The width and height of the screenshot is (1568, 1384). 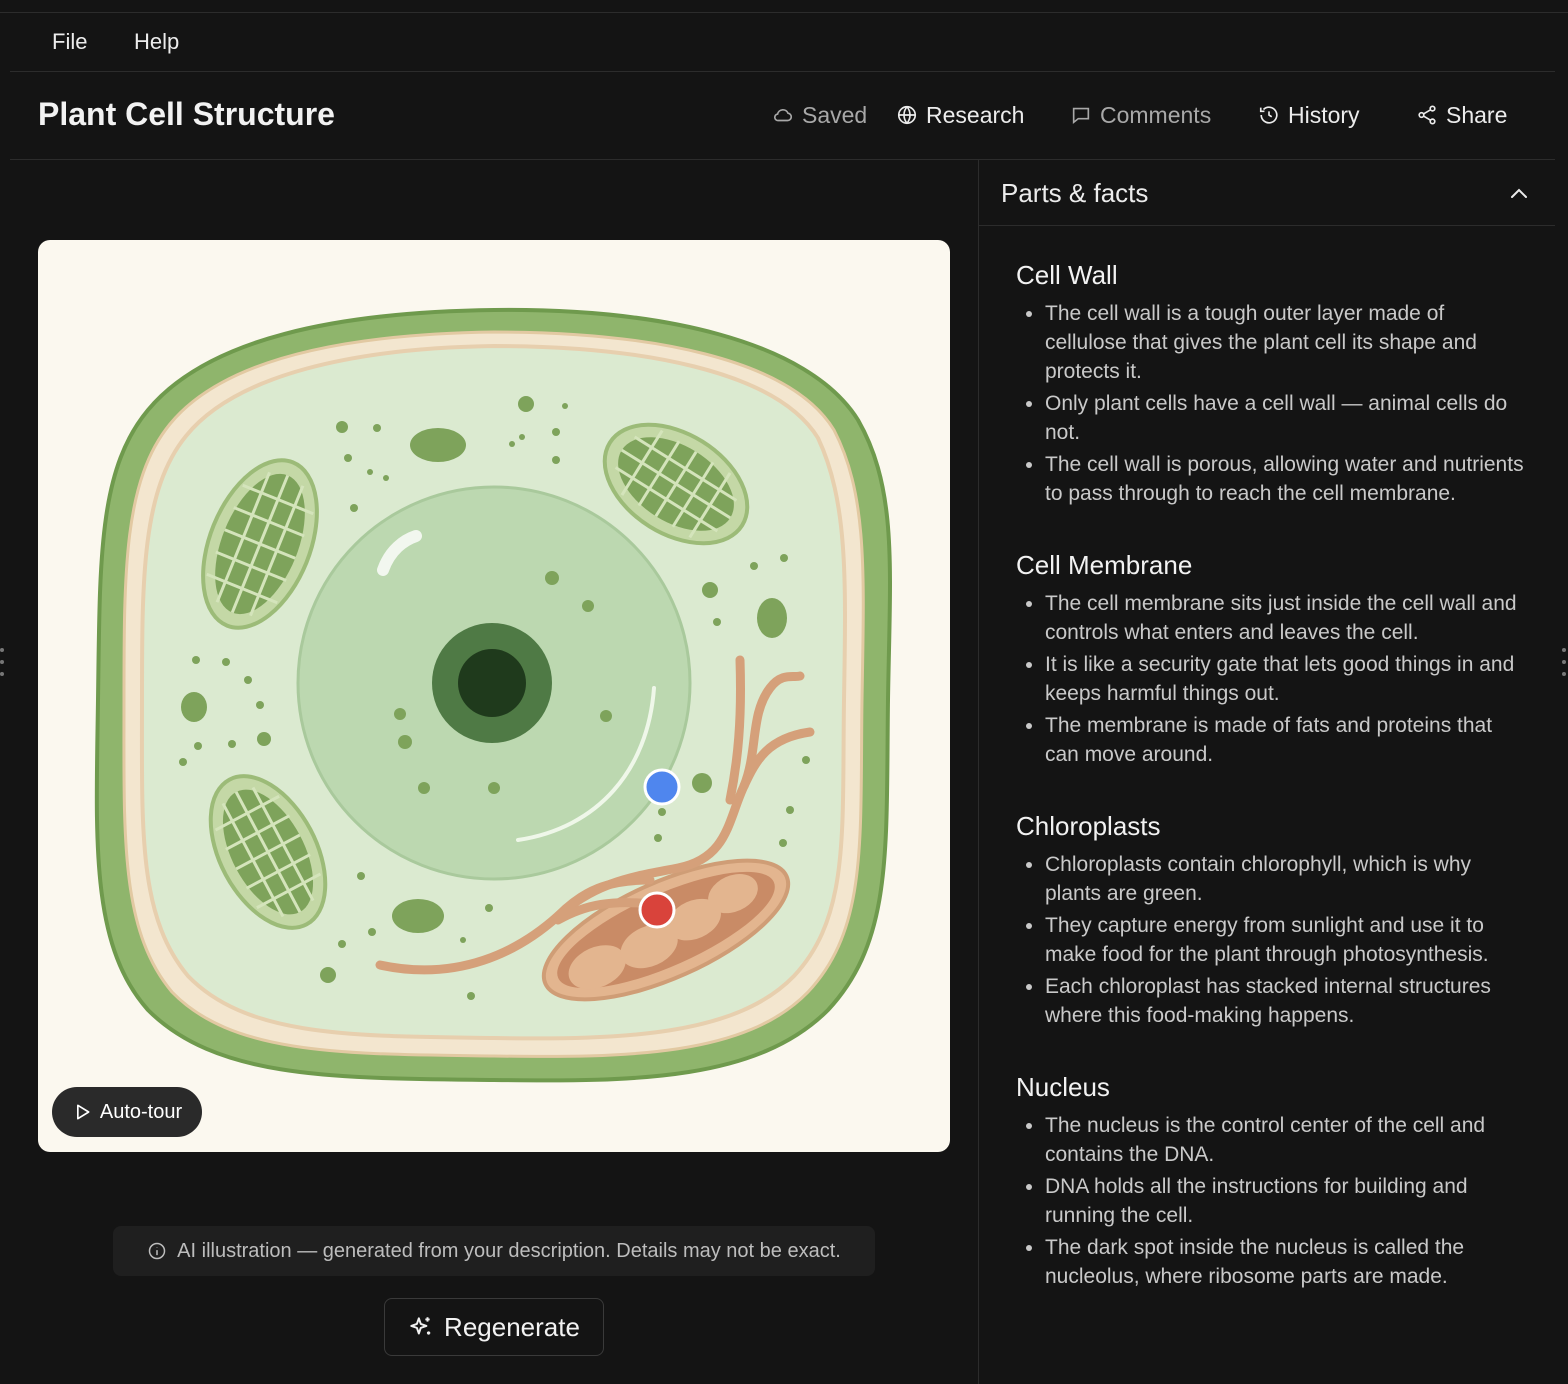 I want to click on saved-label: Saved, so click(x=835, y=114).